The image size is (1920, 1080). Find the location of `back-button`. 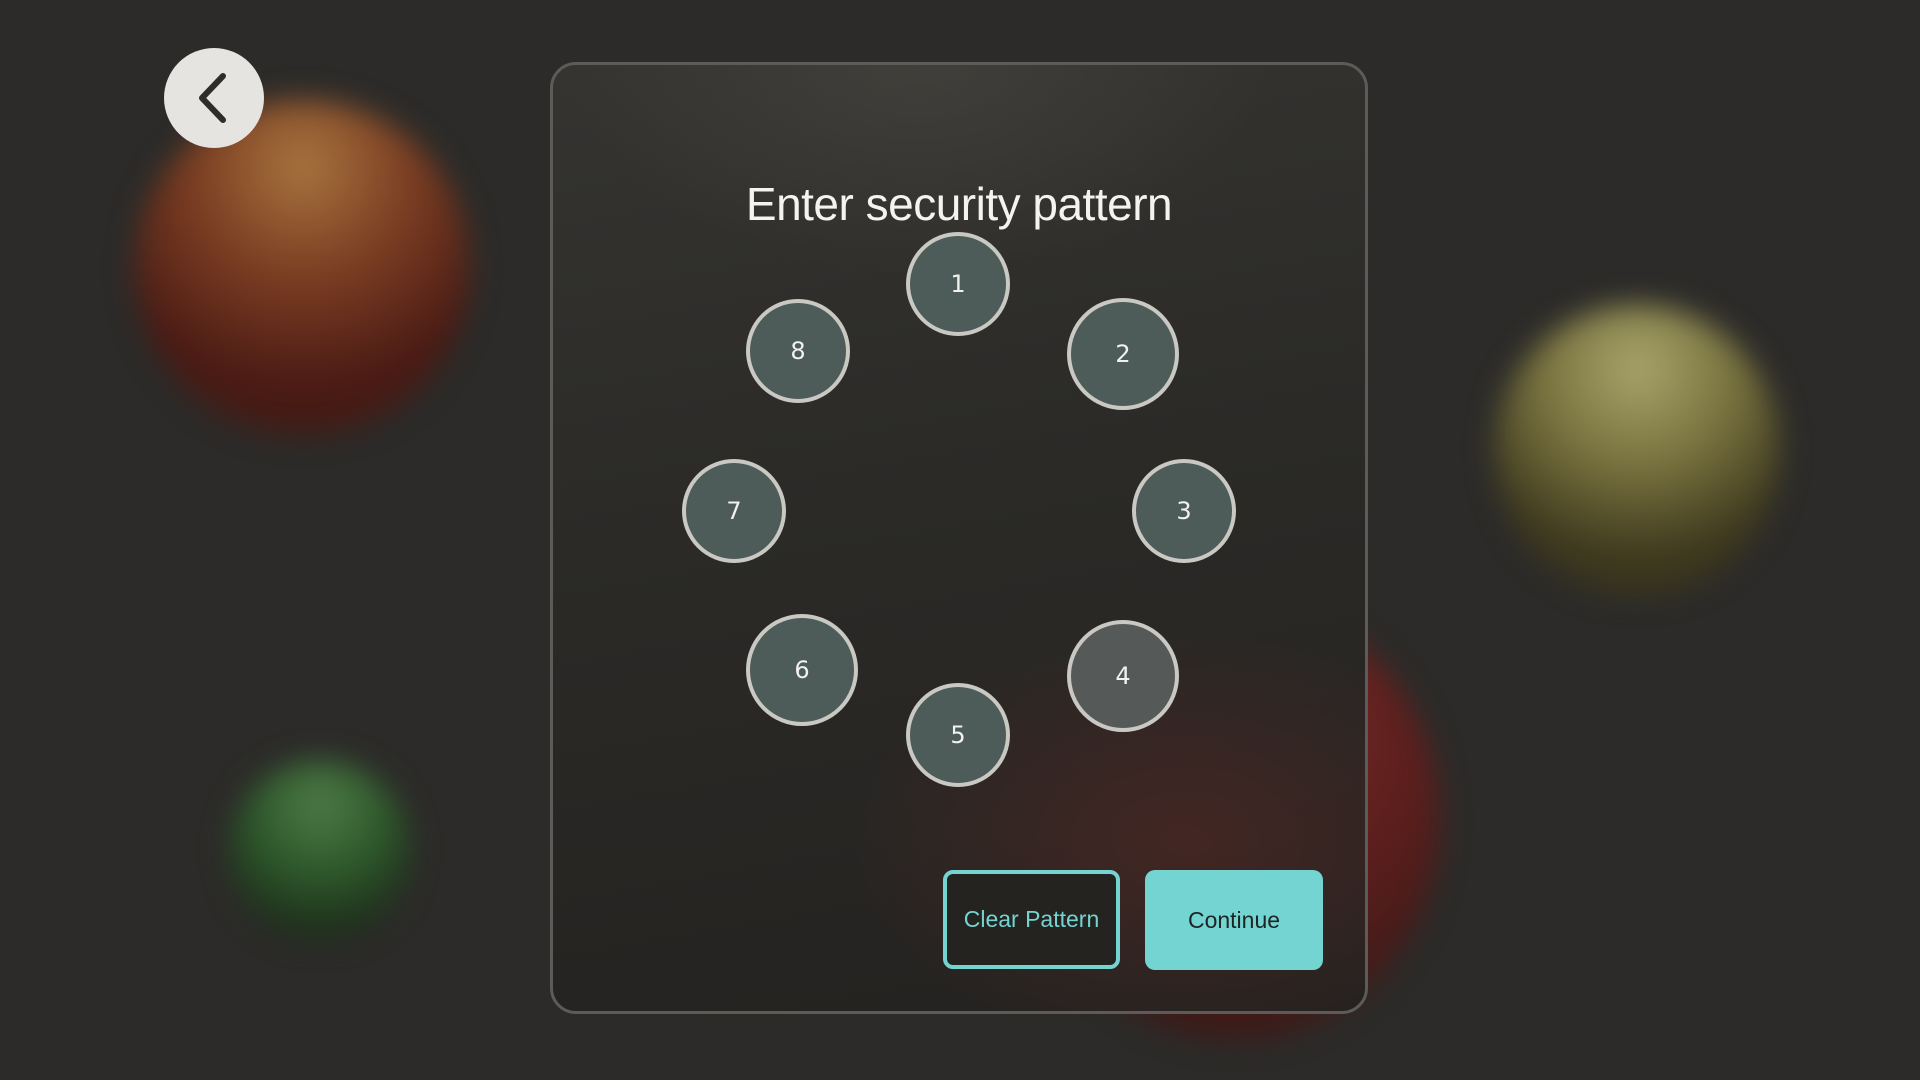

back-button is located at coordinates (214, 98).